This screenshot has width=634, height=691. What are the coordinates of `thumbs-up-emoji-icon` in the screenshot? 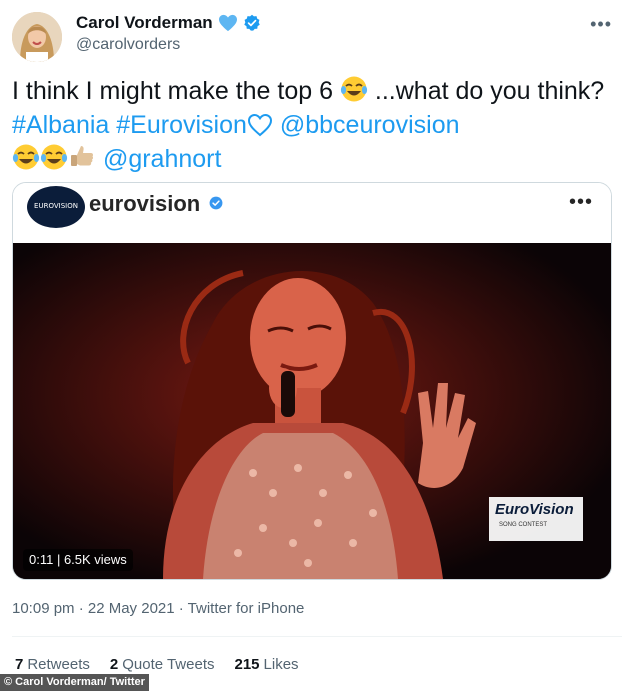 It's located at (82, 156).